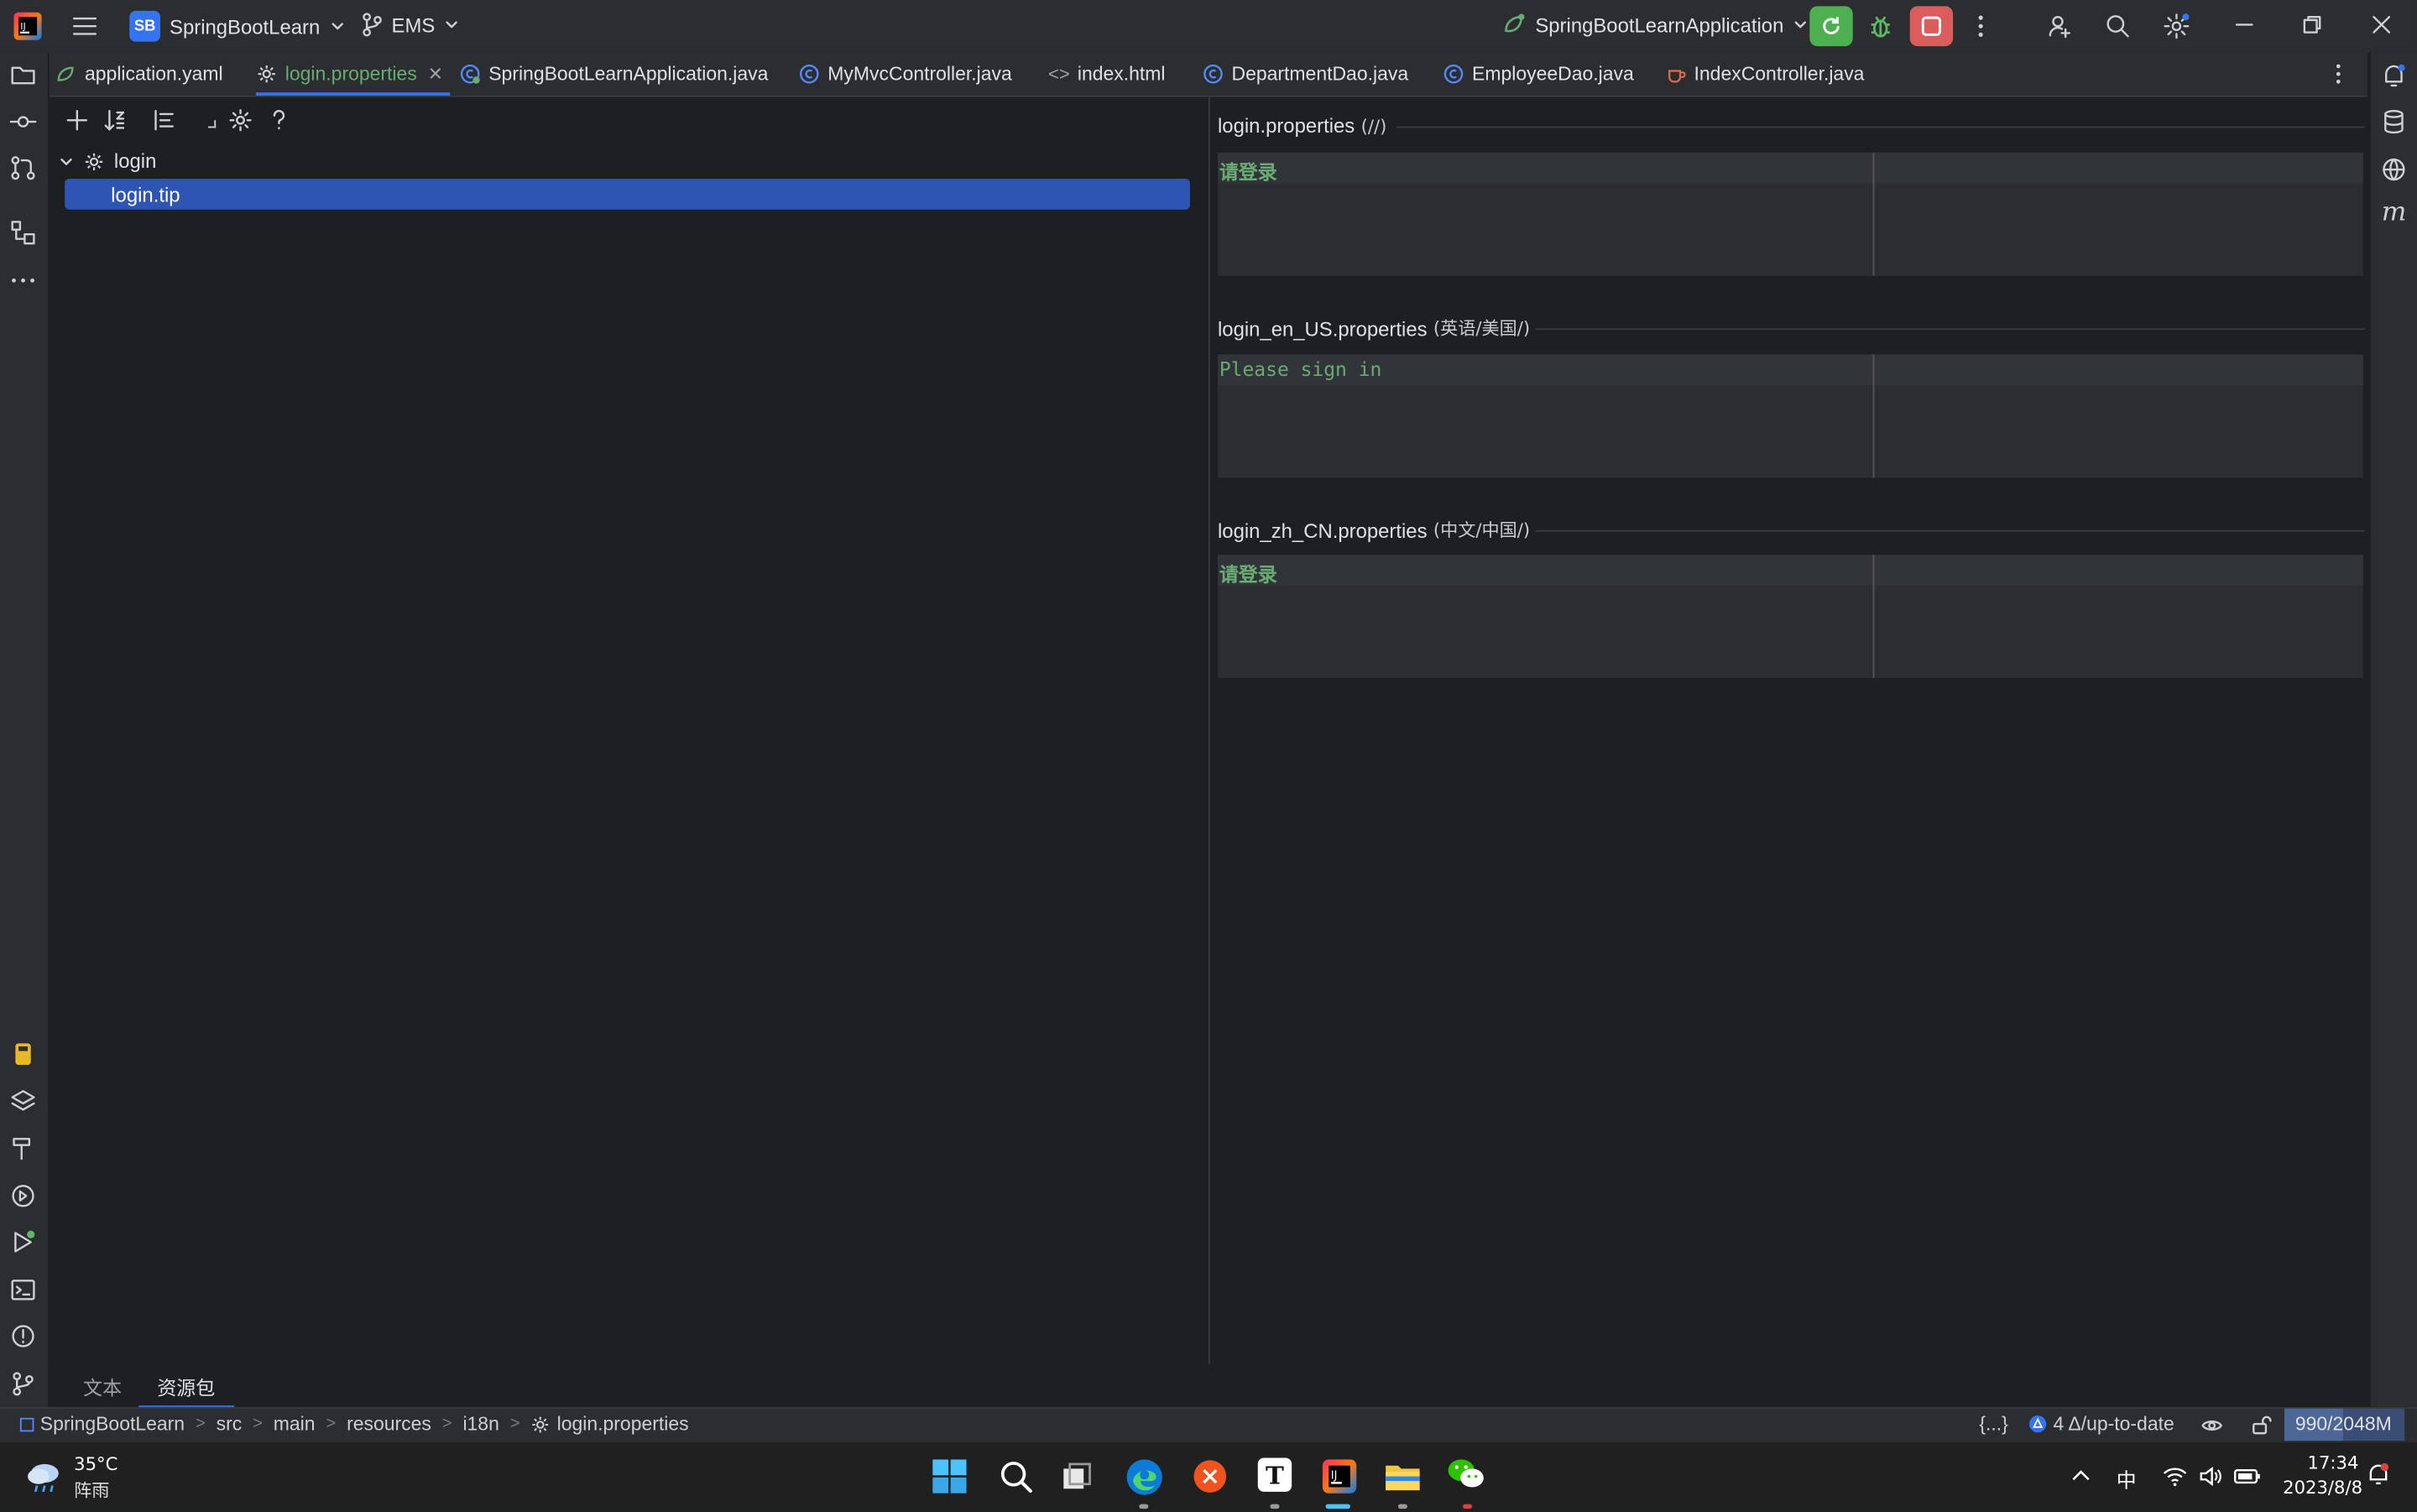 The width and height of the screenshot is (2417, 1512). What do you see at coordinates (2247, 1477) in the screenshot?
I see `battery-icon` at bounding box center [2247, 1477].